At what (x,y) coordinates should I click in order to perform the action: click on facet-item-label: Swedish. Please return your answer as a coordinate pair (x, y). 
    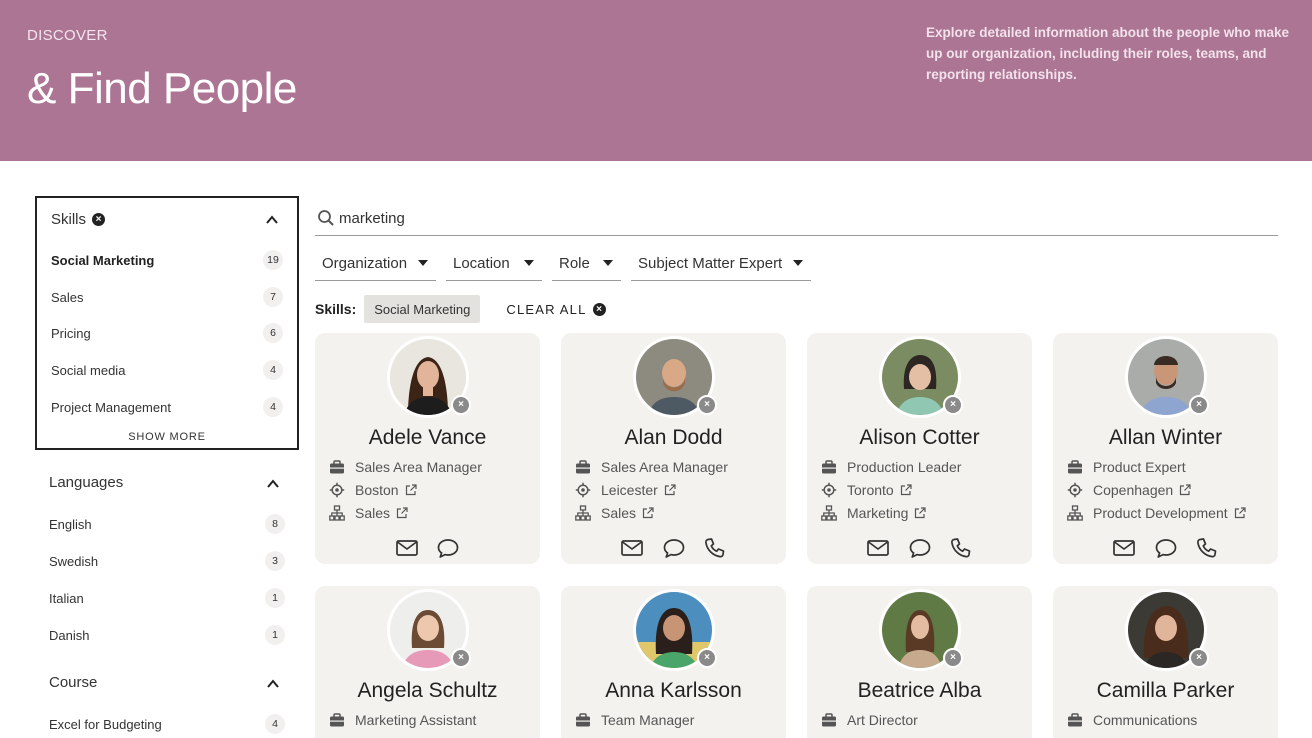
    Looking at the image, I should click on (74, 561).